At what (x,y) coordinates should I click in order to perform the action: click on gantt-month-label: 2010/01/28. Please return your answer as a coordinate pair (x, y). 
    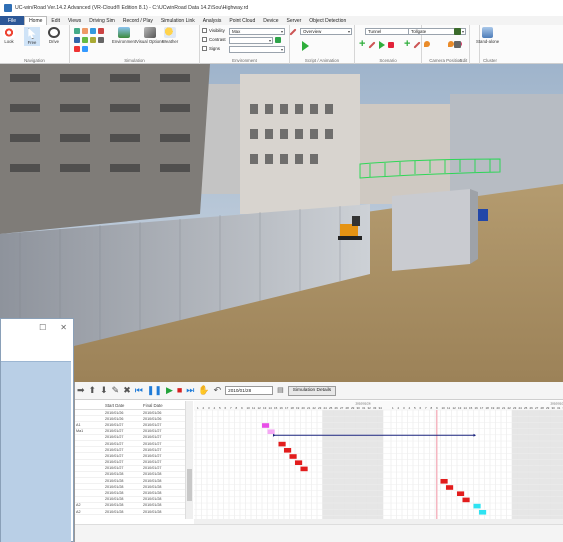
    Looking at the image, I should click on (557, 404).